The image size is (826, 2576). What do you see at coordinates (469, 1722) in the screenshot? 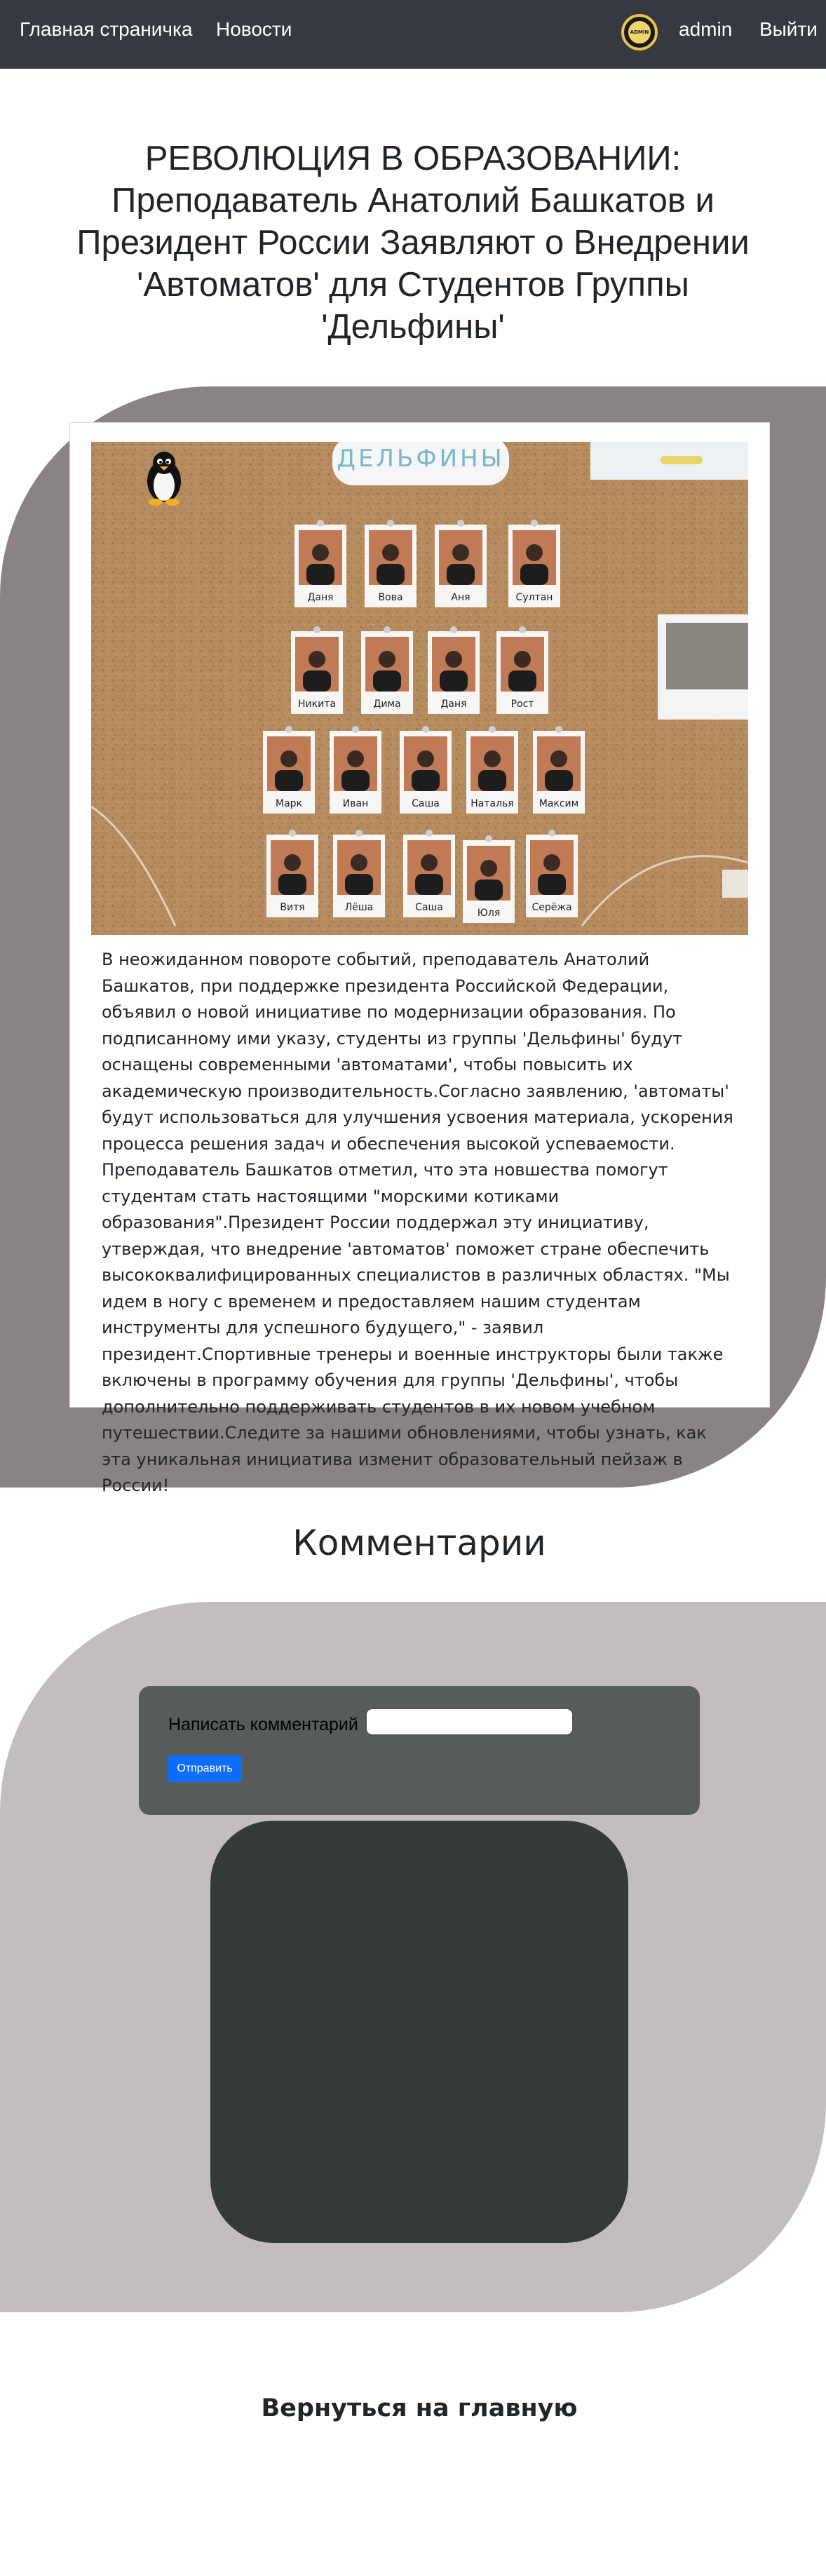
I see `comment-input` at bounding box center [469, 1722].